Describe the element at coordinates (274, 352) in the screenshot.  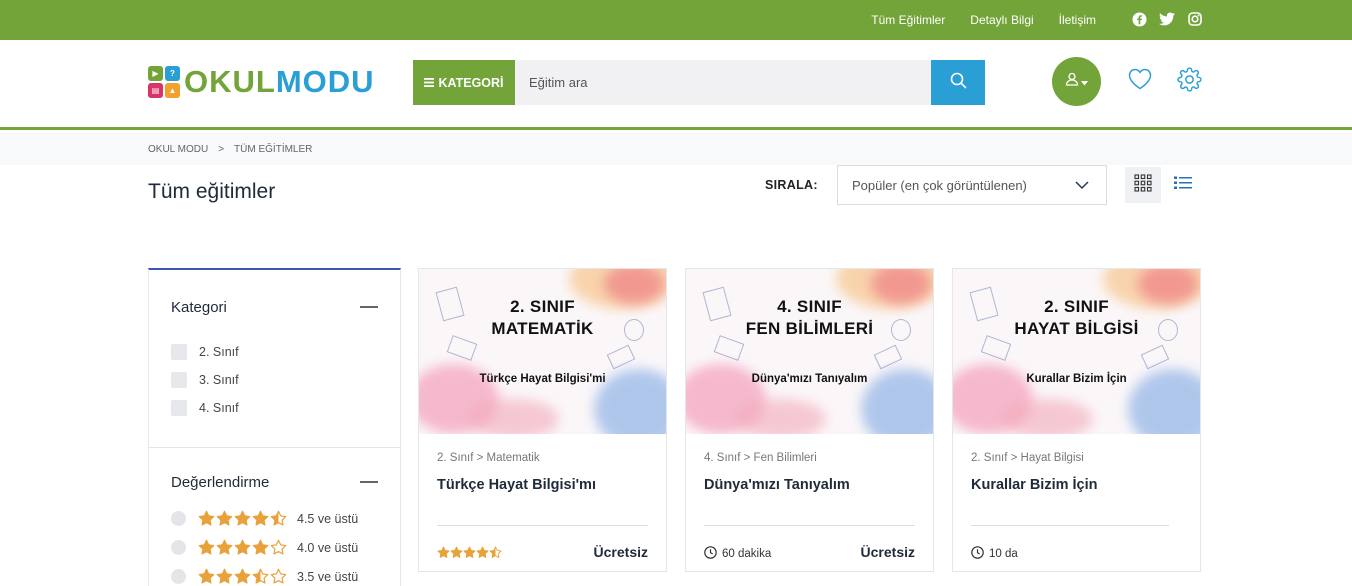
I see `category-option: 2. Sınıf` at that location.